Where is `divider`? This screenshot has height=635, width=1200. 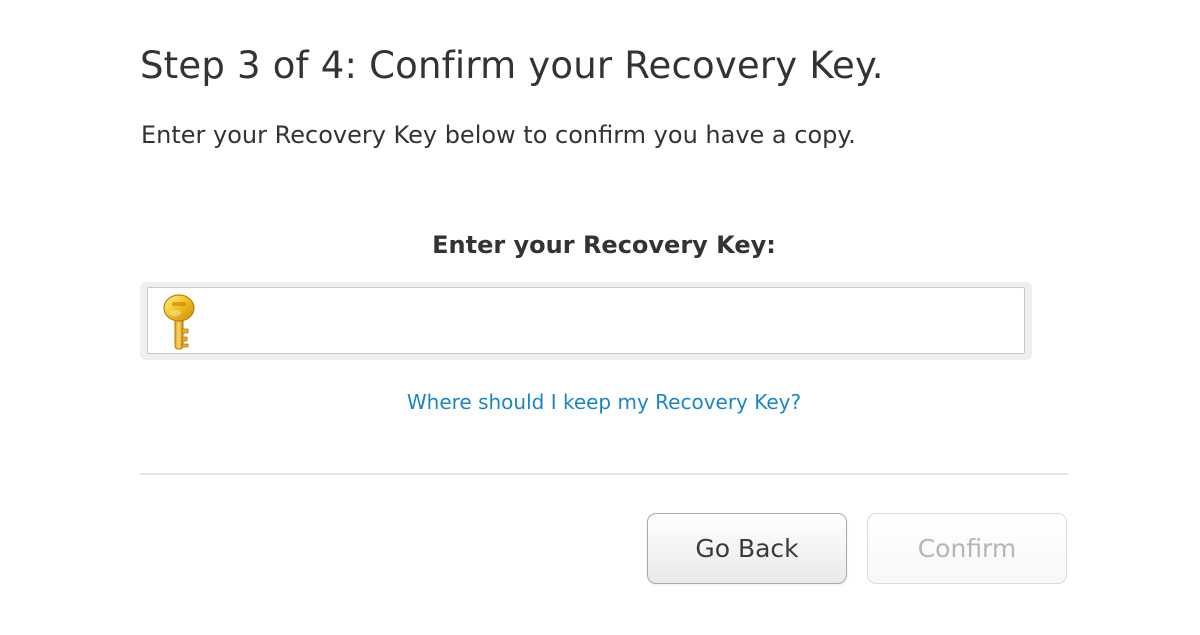
divider is located at coordinates (604, 474).